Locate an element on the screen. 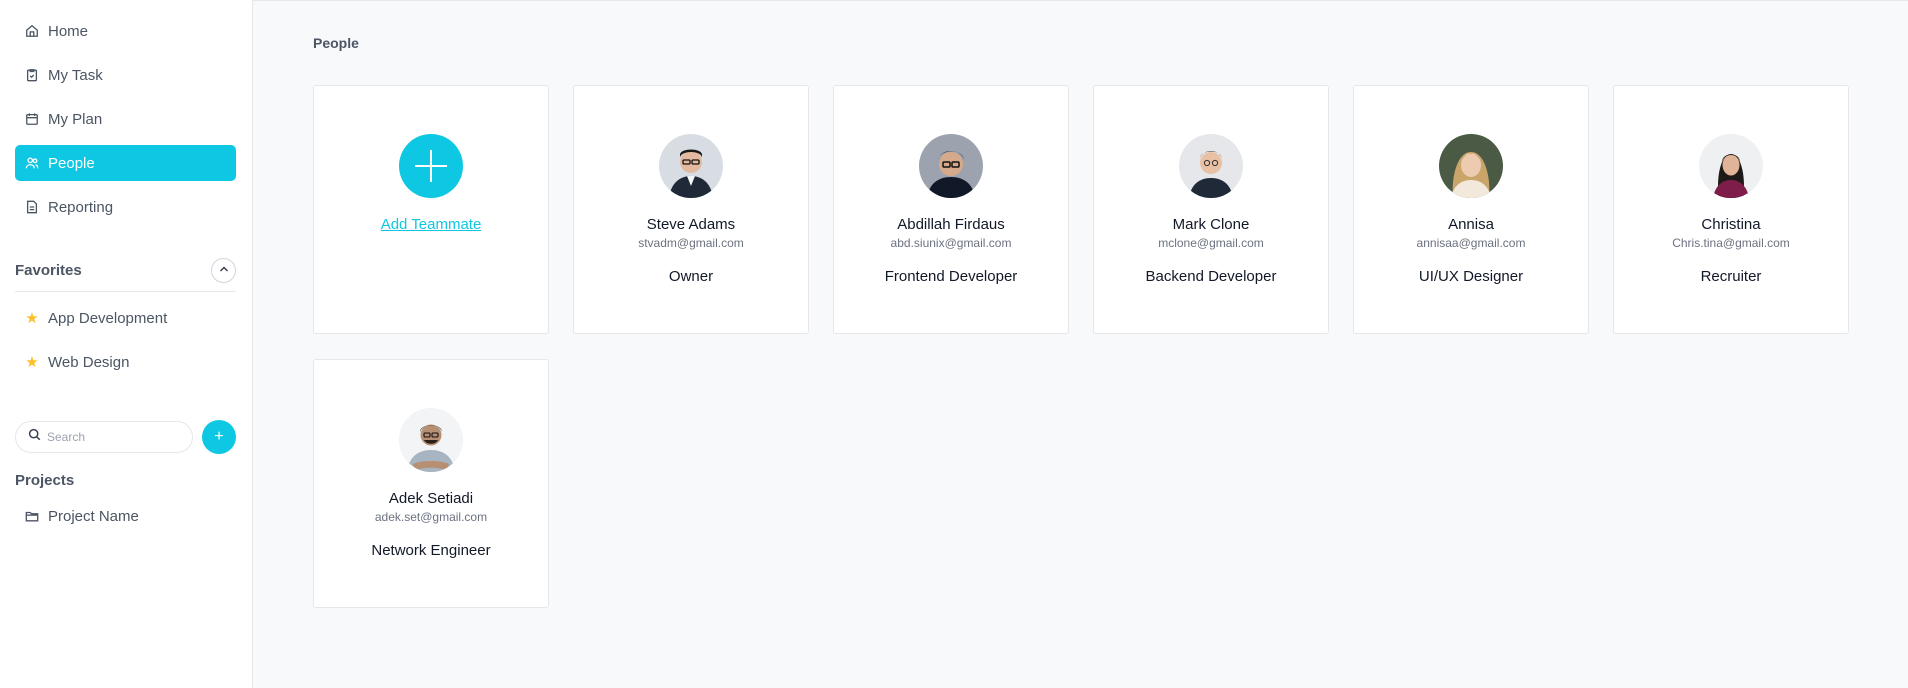 The height and width of the screenshot is (688, 1908). favorites-title: Favorites is located at coordinates (48, 270).